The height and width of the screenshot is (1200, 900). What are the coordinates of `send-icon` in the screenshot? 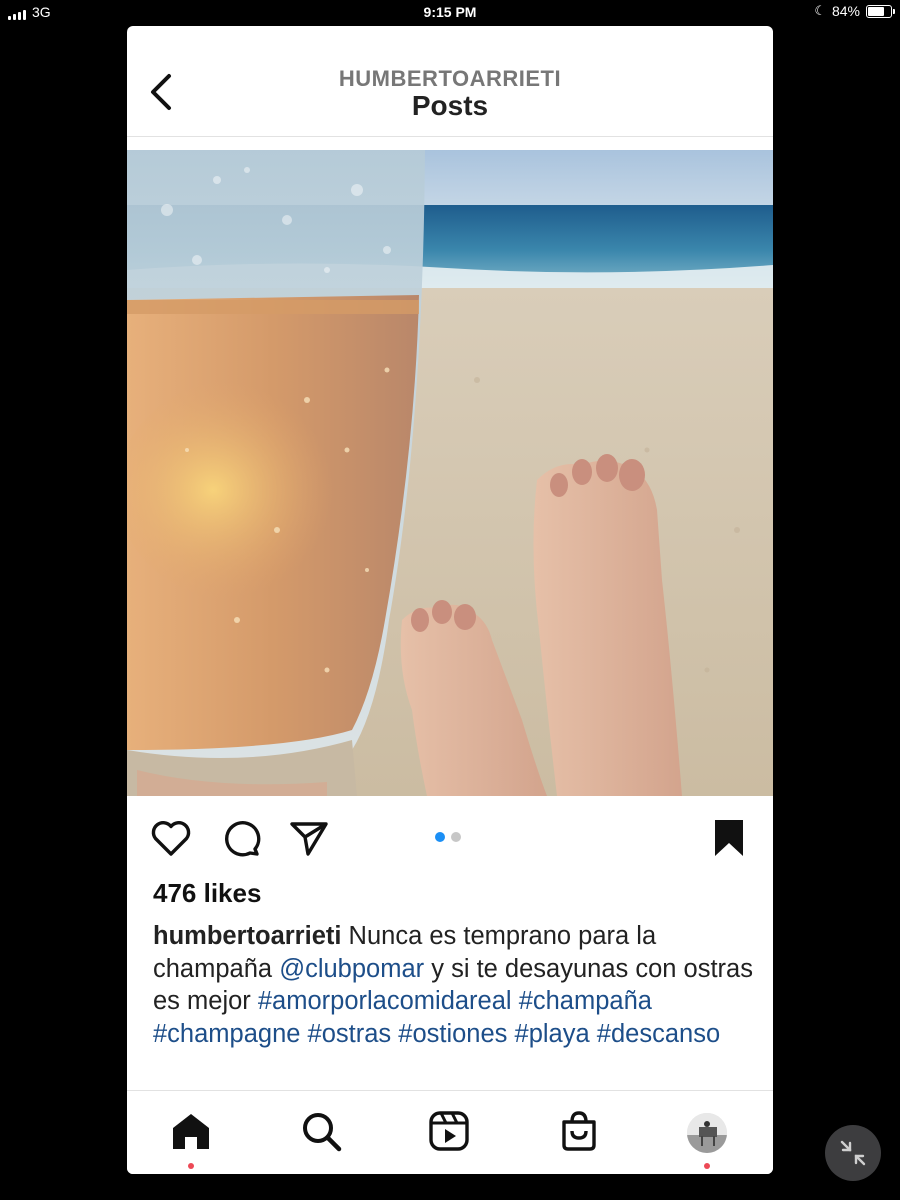 It's located at (309, 839).